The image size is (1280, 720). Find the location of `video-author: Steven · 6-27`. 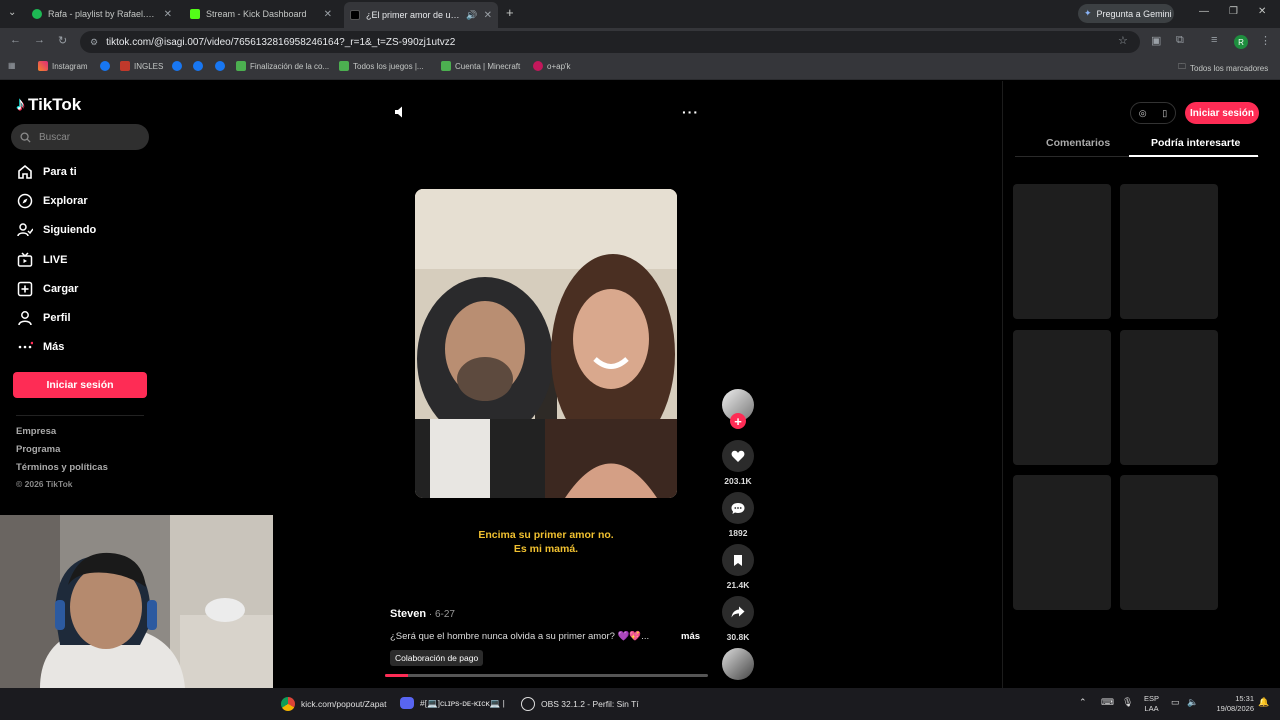

video-author: Steven · 6-27 is located at coordinates (422, 614).